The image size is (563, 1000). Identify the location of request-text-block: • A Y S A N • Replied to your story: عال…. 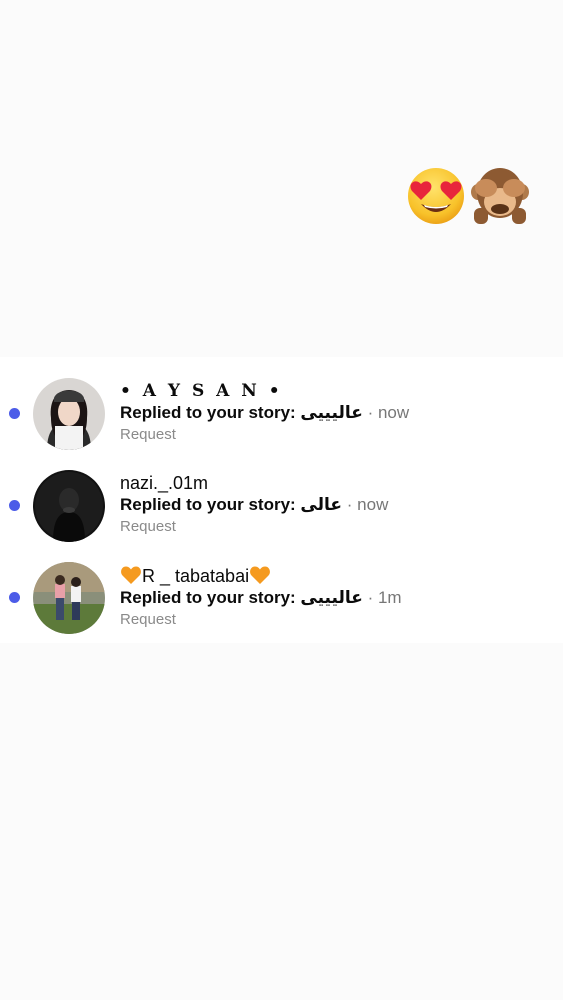
(264, 413).